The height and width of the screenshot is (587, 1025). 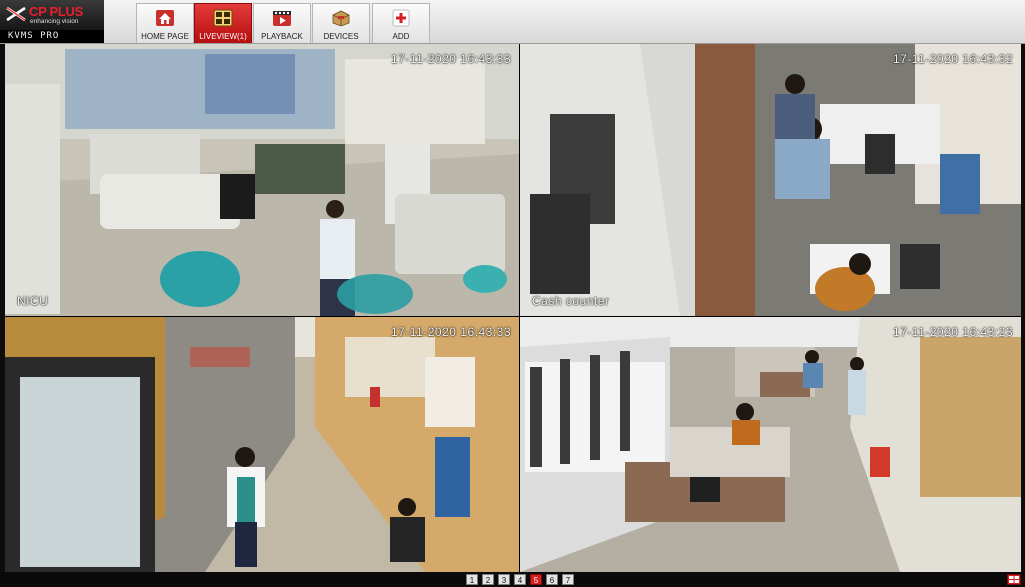 I want to click on app-logo: CP PLUS enhancing vision KVMS PRO, so click(x=52, y=21).